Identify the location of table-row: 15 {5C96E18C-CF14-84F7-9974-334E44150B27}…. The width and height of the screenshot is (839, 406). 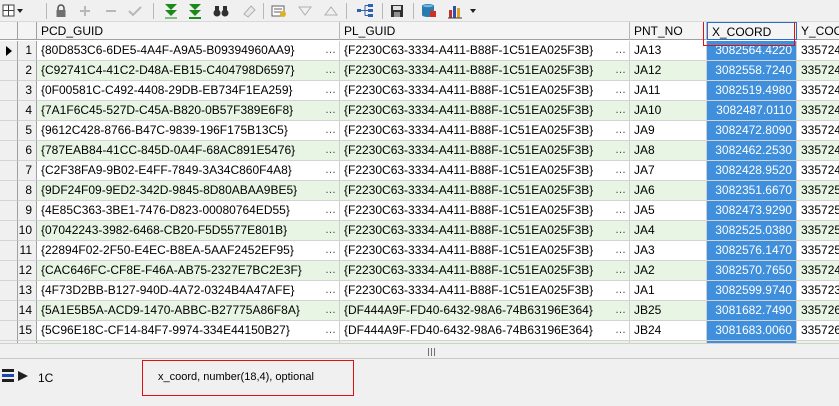
(419, 331).